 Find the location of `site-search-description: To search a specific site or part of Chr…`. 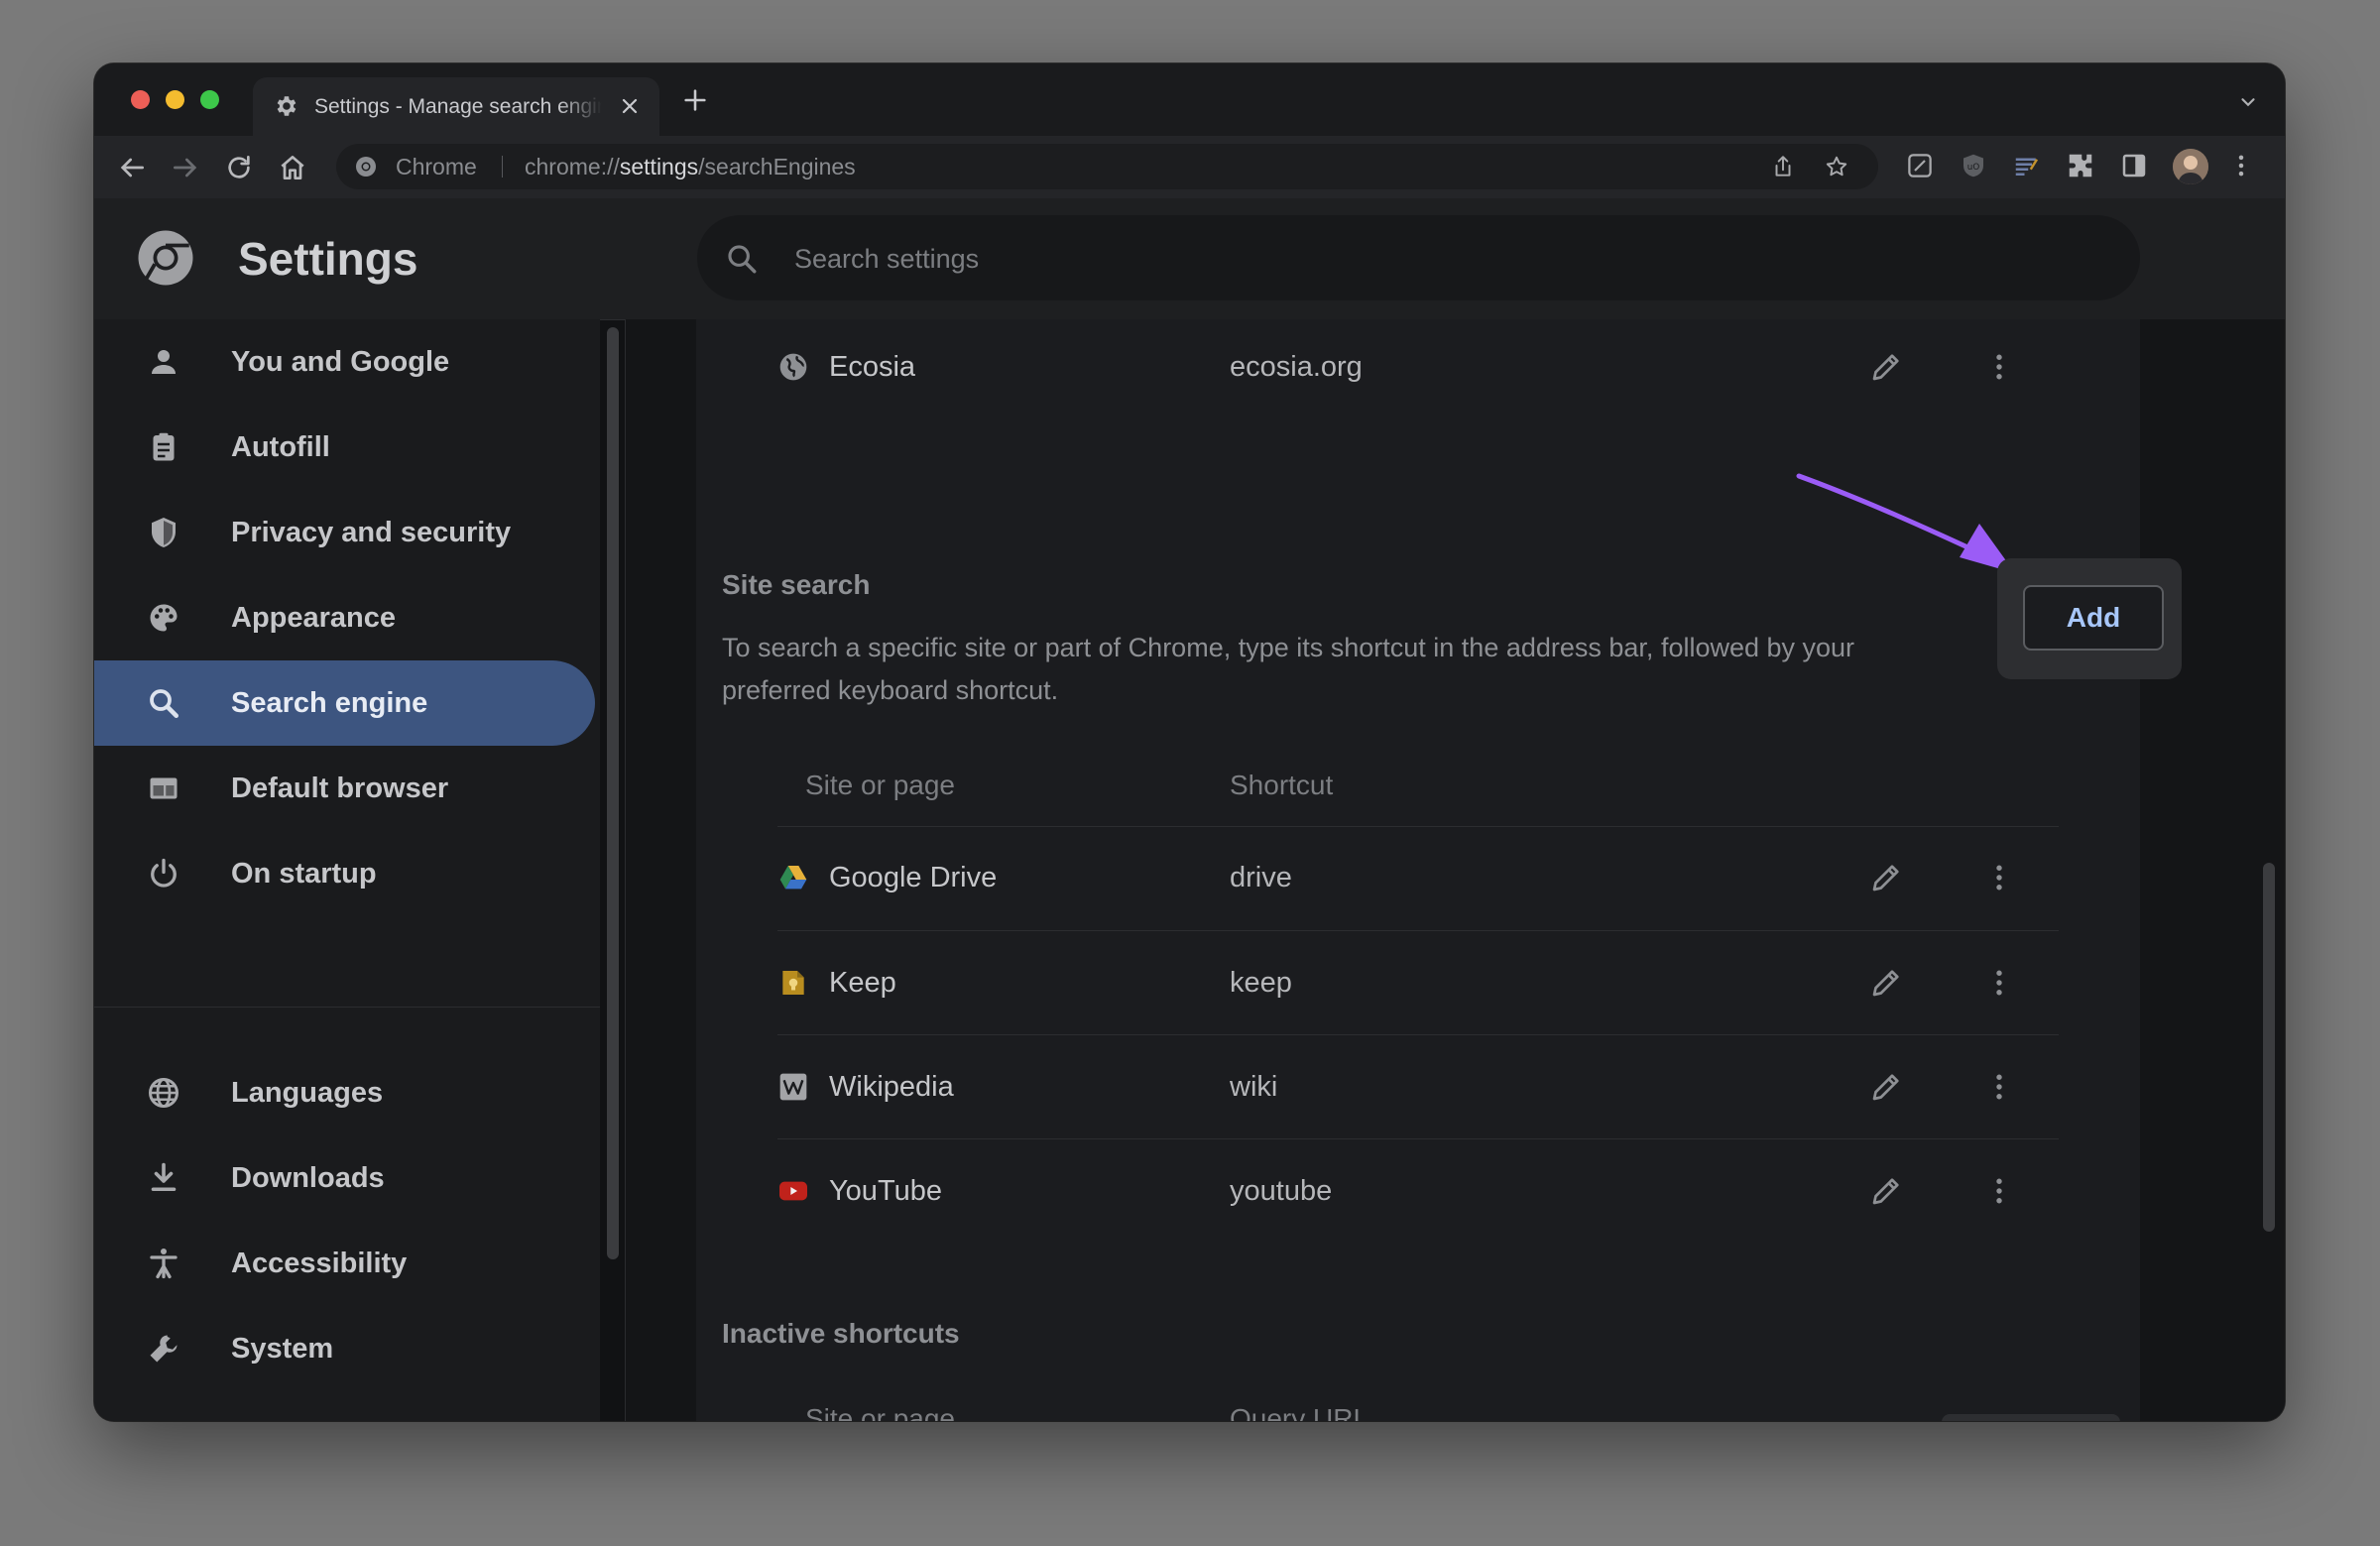

site-search-description: To search a specific site or part of Chr… is located at coordinates (1288, 669).